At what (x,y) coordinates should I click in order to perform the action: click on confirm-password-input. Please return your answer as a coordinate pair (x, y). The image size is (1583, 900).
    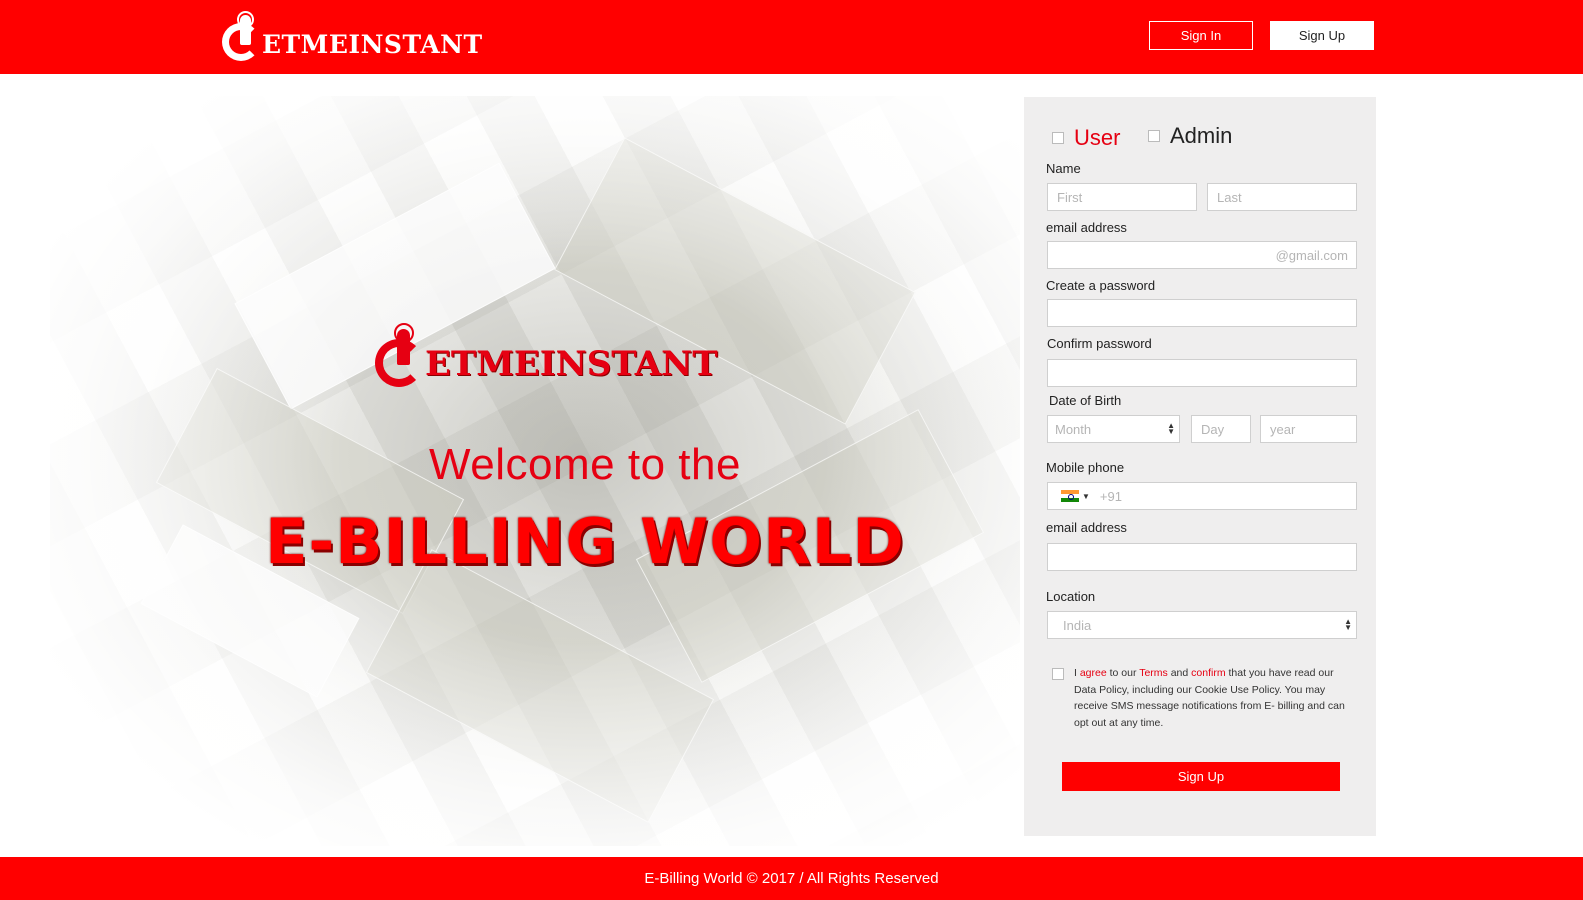
    Looking at the image, I should click on (1202, 373).